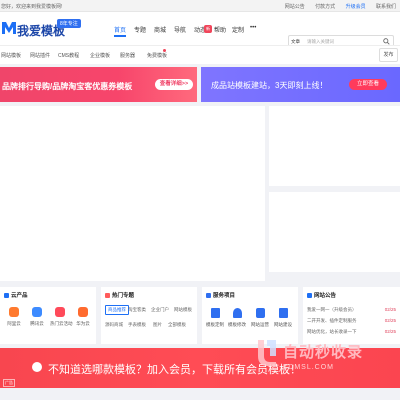 The height and width of the screenshot is (400, 400). Describe the element at coordinates (215, 324) in the screenshot. I see `service-label: 模板定制` at that location.